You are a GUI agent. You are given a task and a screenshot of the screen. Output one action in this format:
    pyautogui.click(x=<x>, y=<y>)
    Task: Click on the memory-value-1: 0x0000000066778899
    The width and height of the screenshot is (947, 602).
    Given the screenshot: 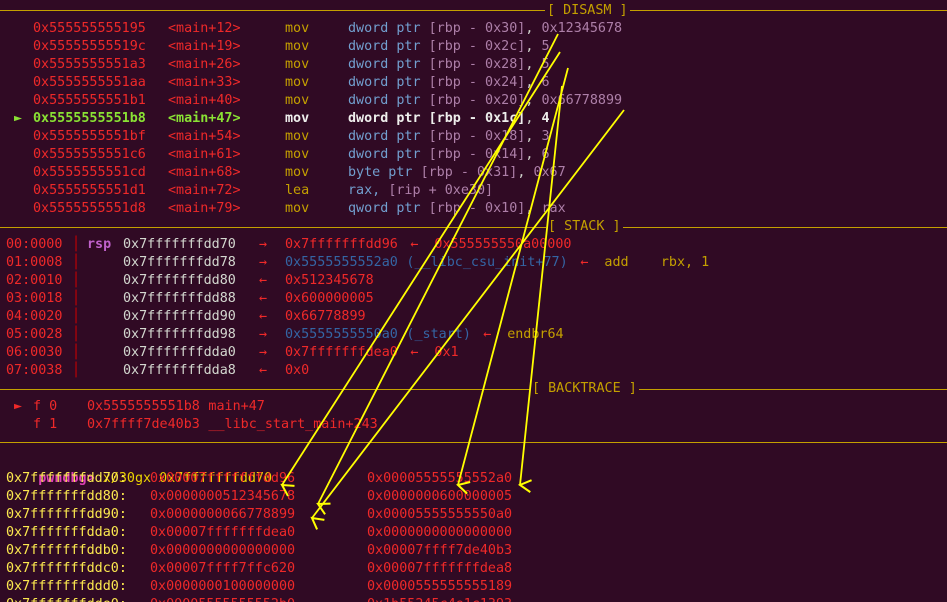 What is the action you would take?
    pyautogui.click(x=223, y=514)
    